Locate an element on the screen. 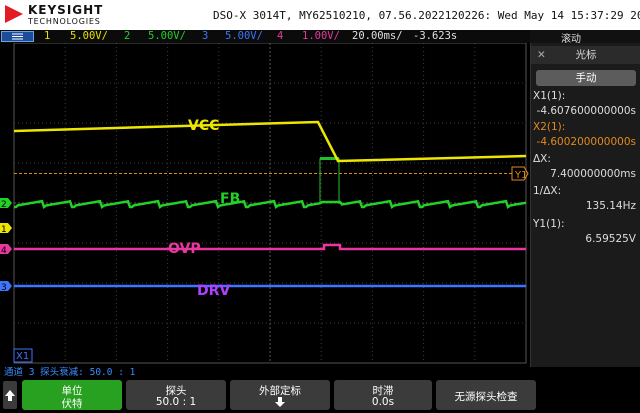 The width and height of the screenshot is (640, 413). brand-name: KEYSIGHT is located at coordinates (66, 10).